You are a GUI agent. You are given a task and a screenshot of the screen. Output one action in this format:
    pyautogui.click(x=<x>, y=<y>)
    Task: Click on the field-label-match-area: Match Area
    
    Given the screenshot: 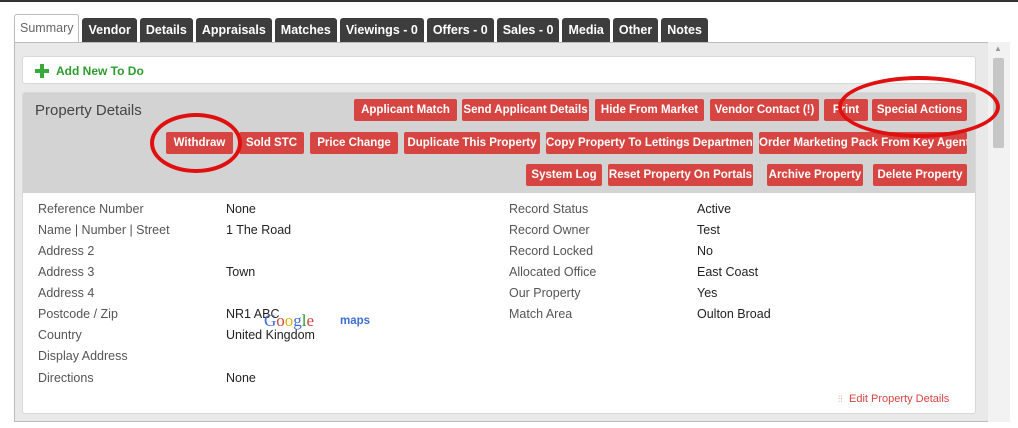 What is the action you would take?
    pyautogui.click(x=541, y=314)
    